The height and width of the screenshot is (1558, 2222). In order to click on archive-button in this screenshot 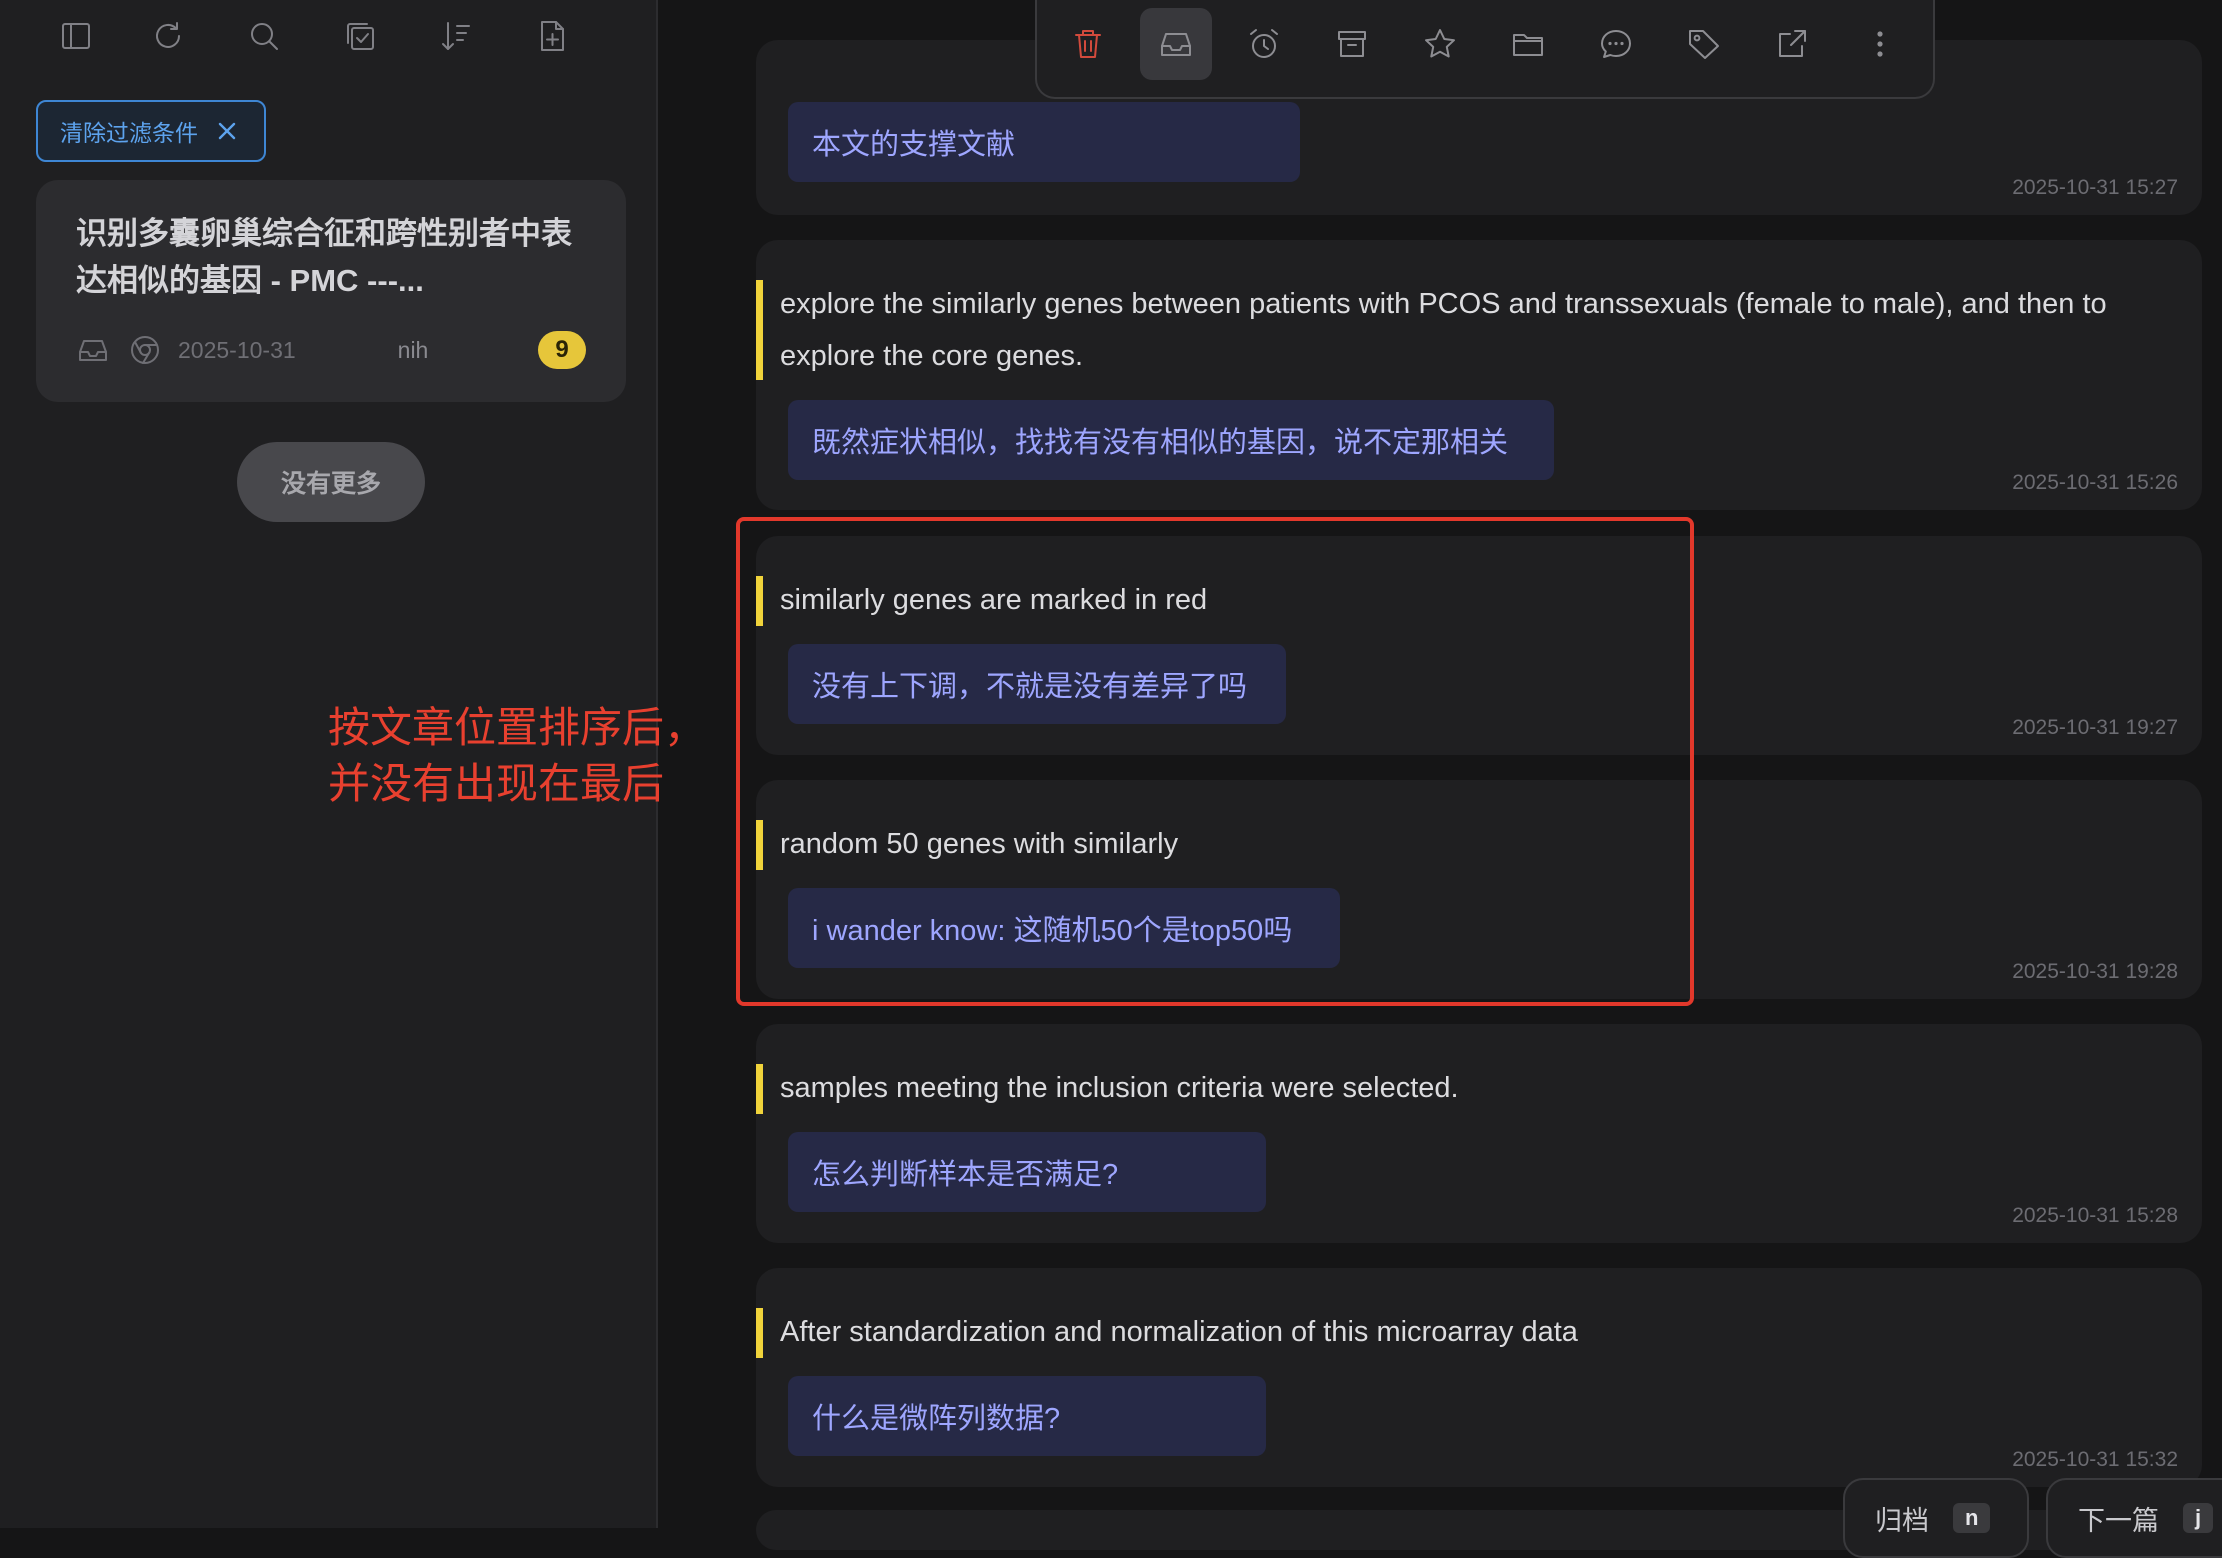, I will do `click(1352, 44)`.